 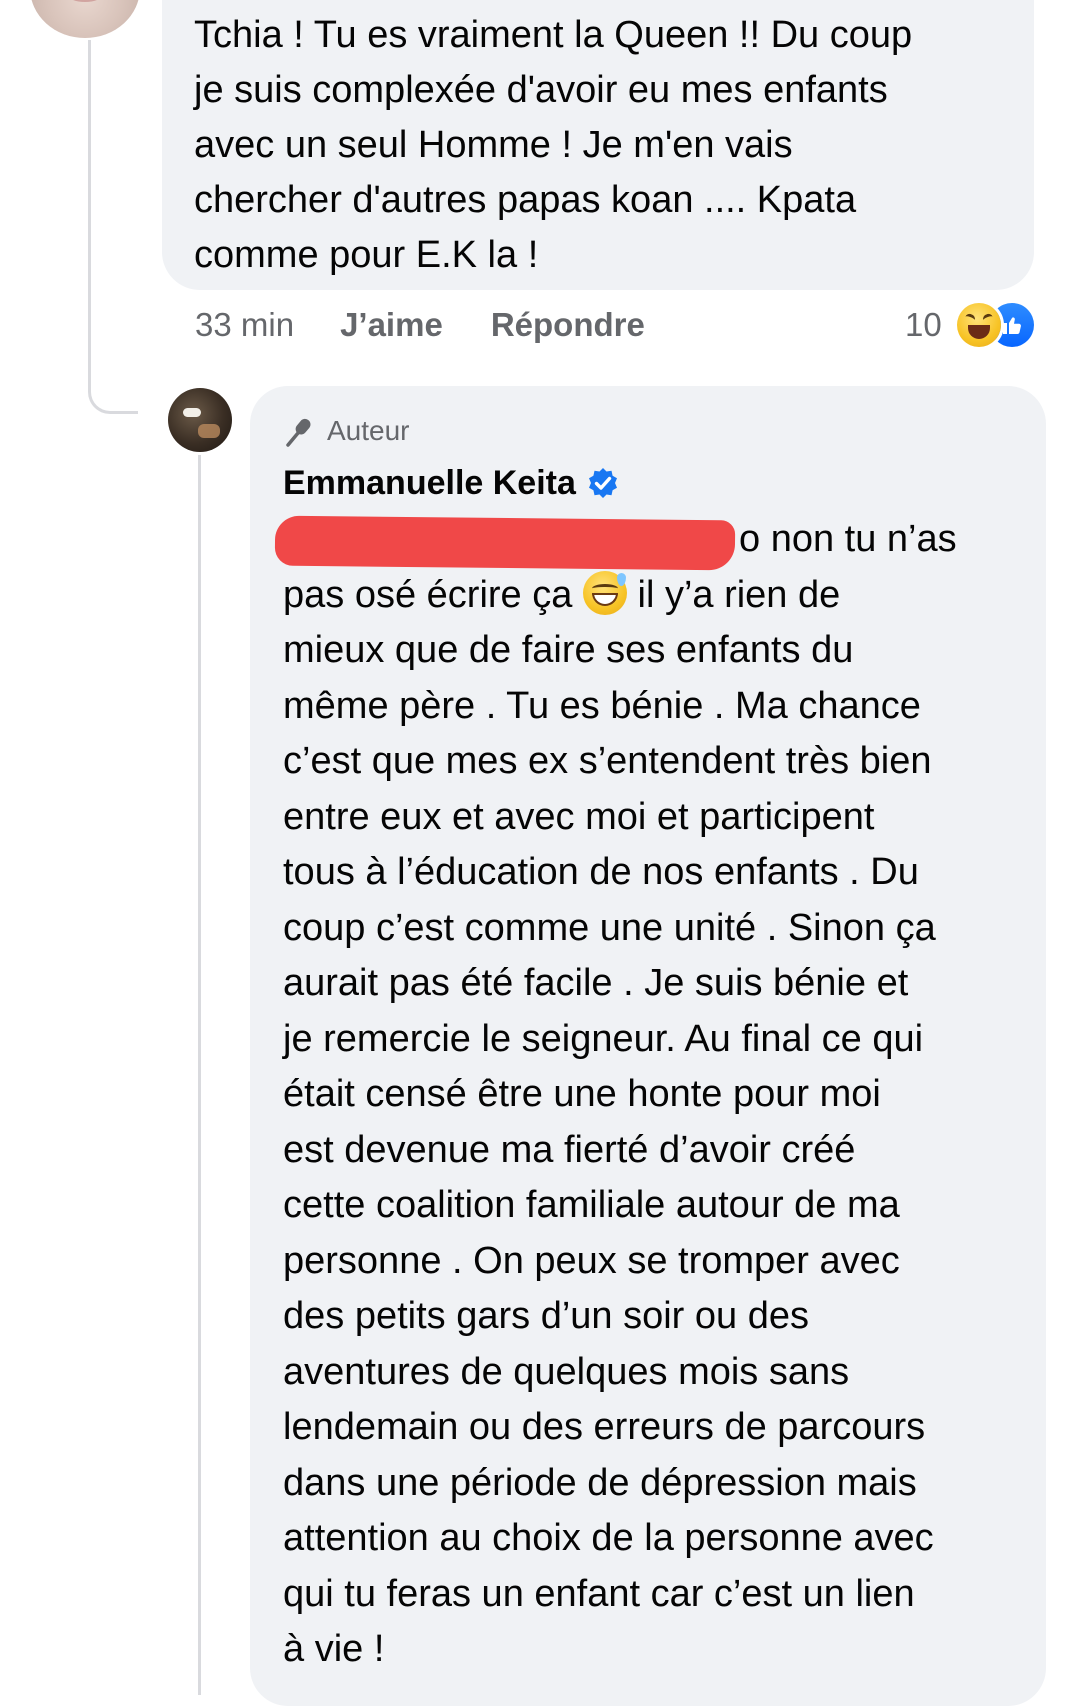 What do you see at coordinates (113, 387) in the screenshot?
I see `reply-thread-connector` at bounding box center [113, 387].